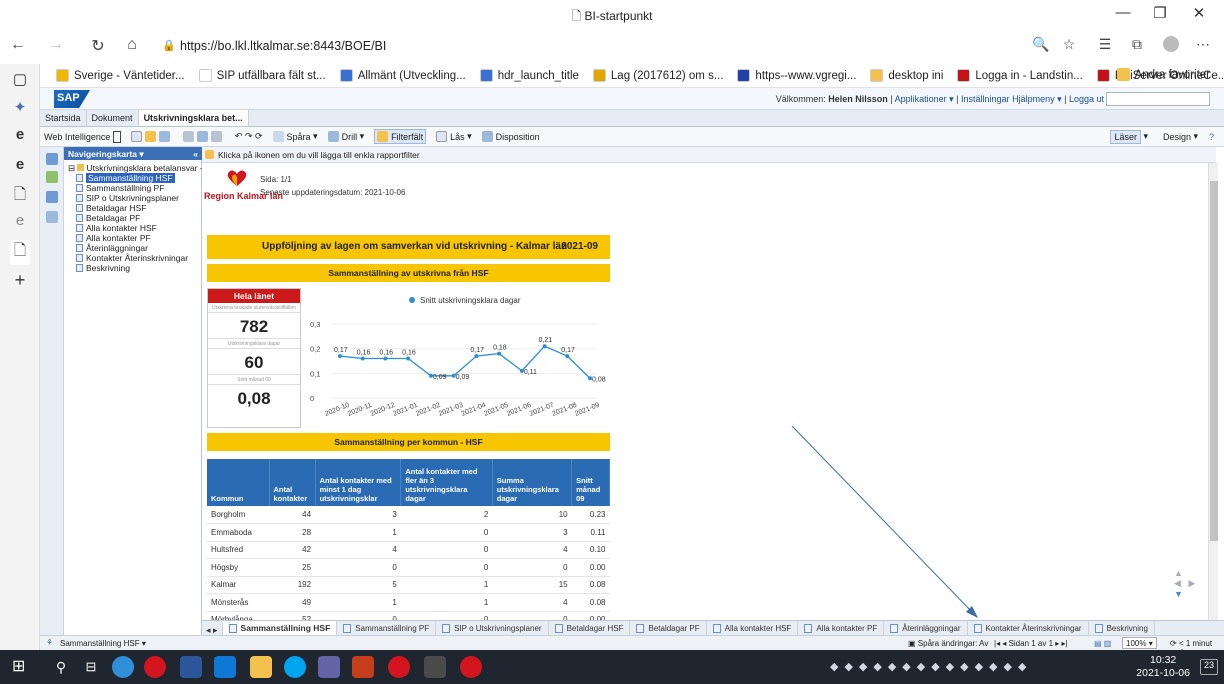 The width and height of the screenshot is (1224, 684). I want to click on logout-link: Logga ut, so click(1086, 99).